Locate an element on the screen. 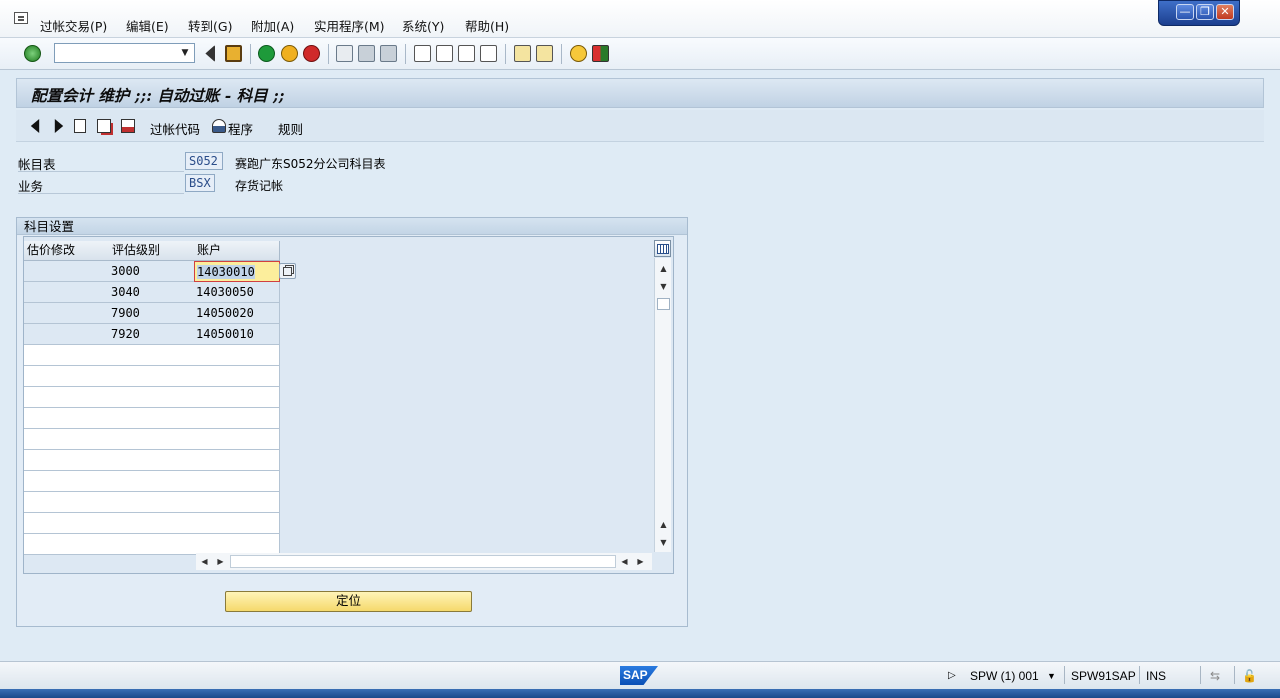 This screenshot has width=1280, height=698. cell-valuation-class: 7900 is located at coordinates (152, 313).